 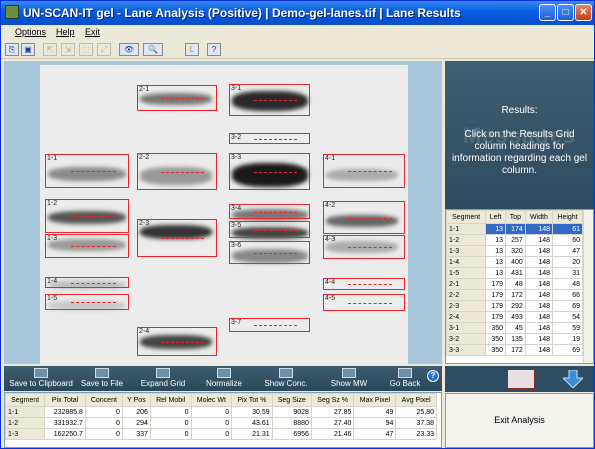 What do you see at coordinates (466, 328) in the screenshot?
I see `table-cell: 3-1` at bounding box center [466, 328].